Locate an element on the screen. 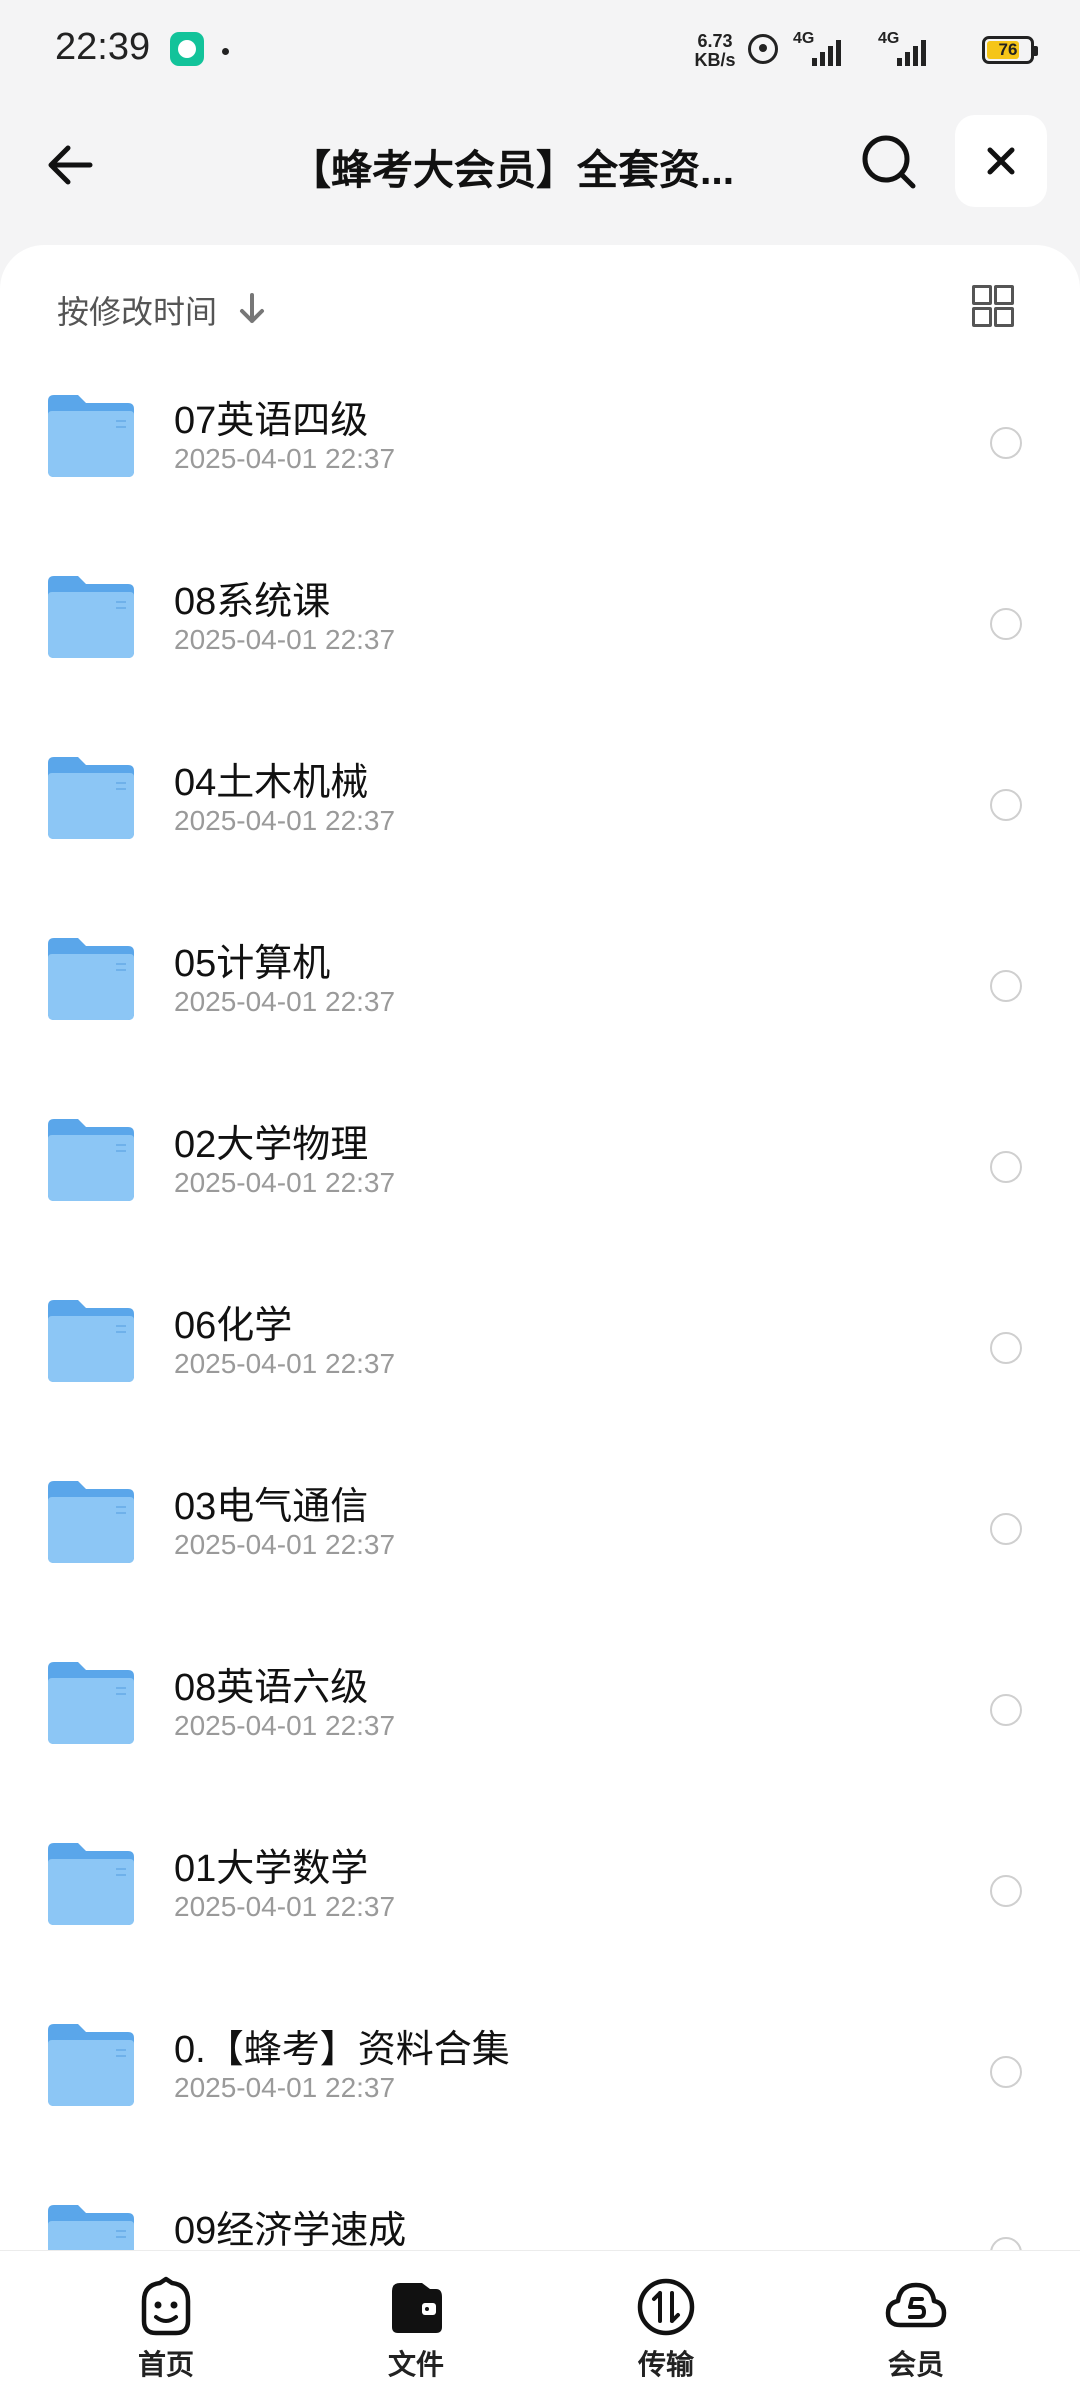  nav-home: 首页 is located at coordinates (166, 2326).